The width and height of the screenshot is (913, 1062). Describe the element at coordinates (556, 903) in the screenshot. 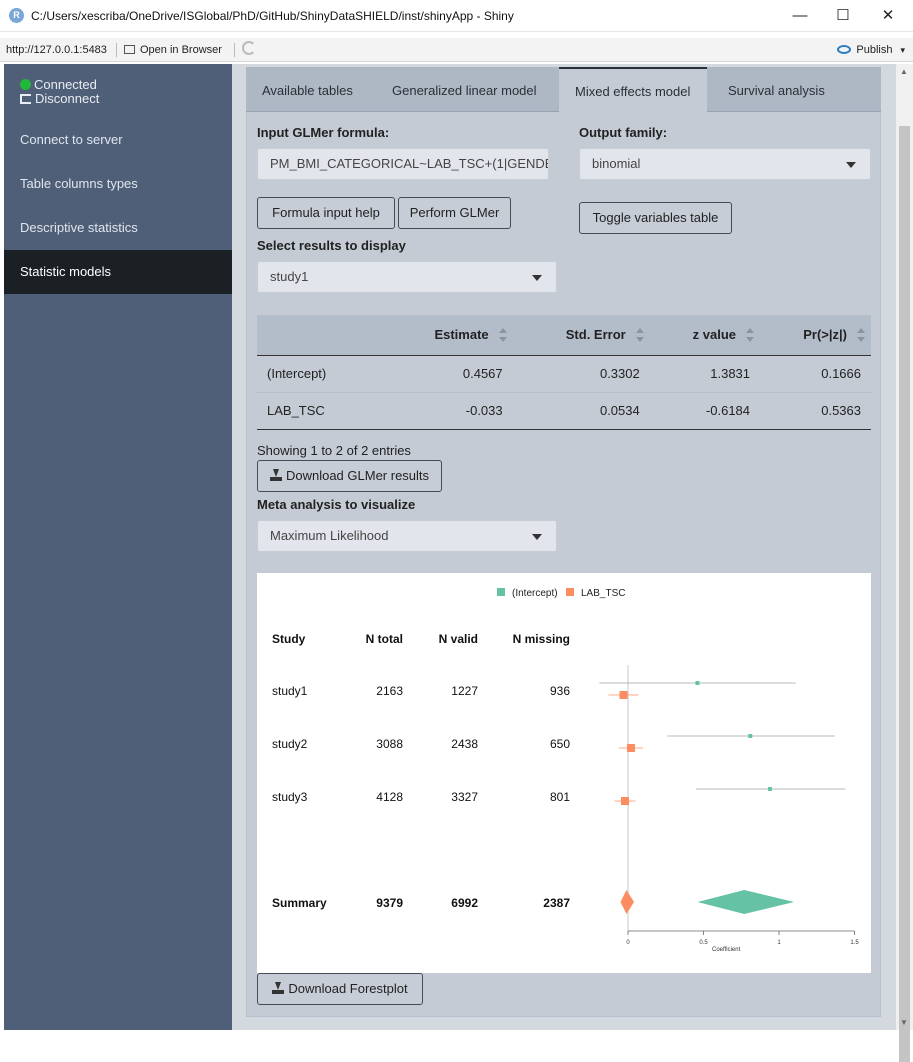

I see `forest-summary-cell: 2387` at that location.